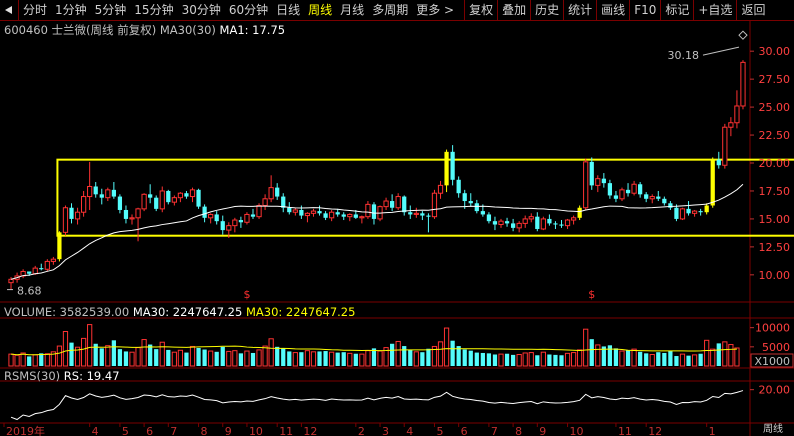 The height and width of the screenshot is (436, 794). Describe the element at coordinates (320, 10) in the screenshot. I see `period-weekly: 周线` at that location.